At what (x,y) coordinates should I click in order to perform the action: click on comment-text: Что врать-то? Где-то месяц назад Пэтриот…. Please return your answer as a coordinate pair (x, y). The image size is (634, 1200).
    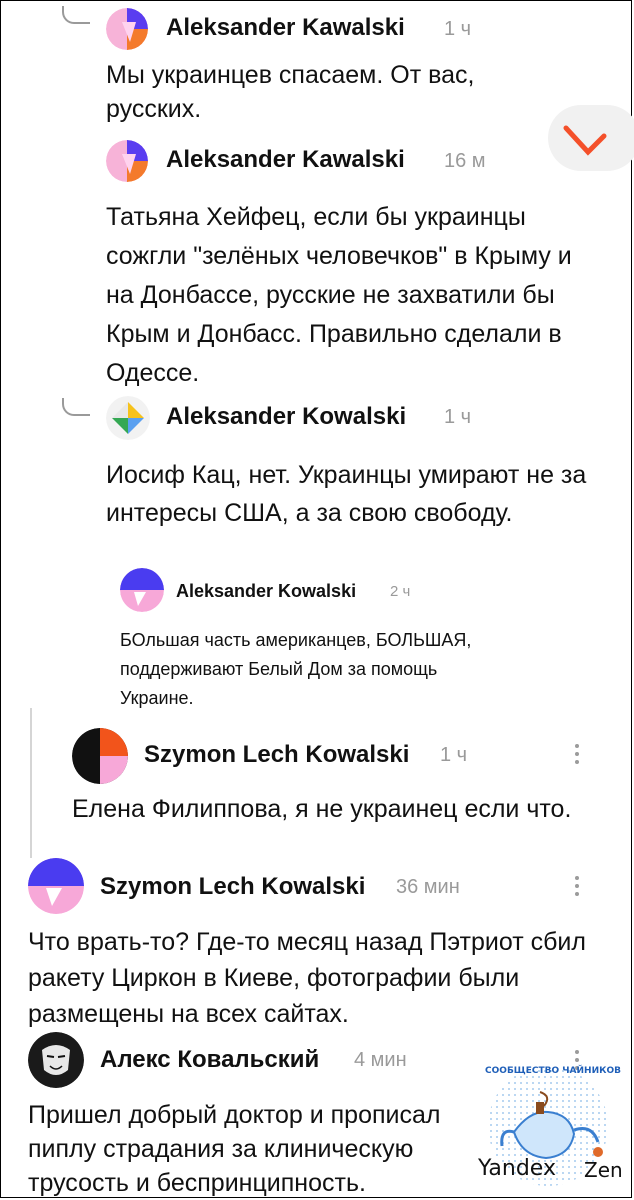
    Looking at the image, I should click on (307, 978).